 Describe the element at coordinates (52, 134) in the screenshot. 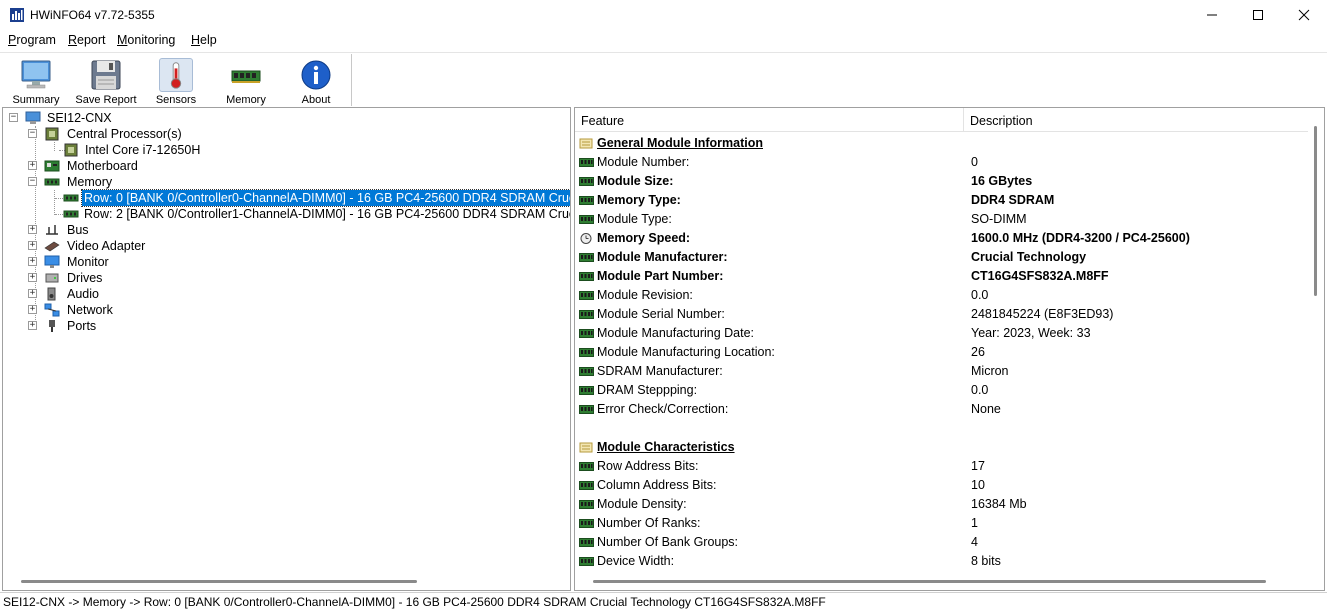

I see `cpu-icon` at that location.